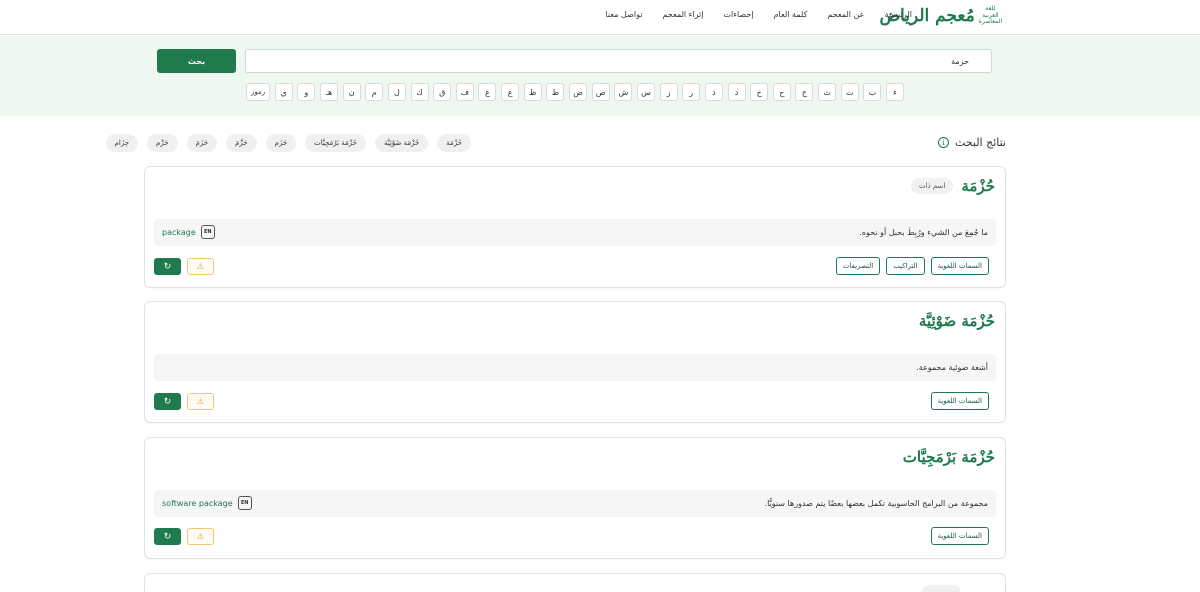 Image resolution: width=1200 pixels, height=592 pixels. What do you see at coordinates (943, 142) in the screenshot?
I see `info-icon: i` at bounding box center [943, 142].